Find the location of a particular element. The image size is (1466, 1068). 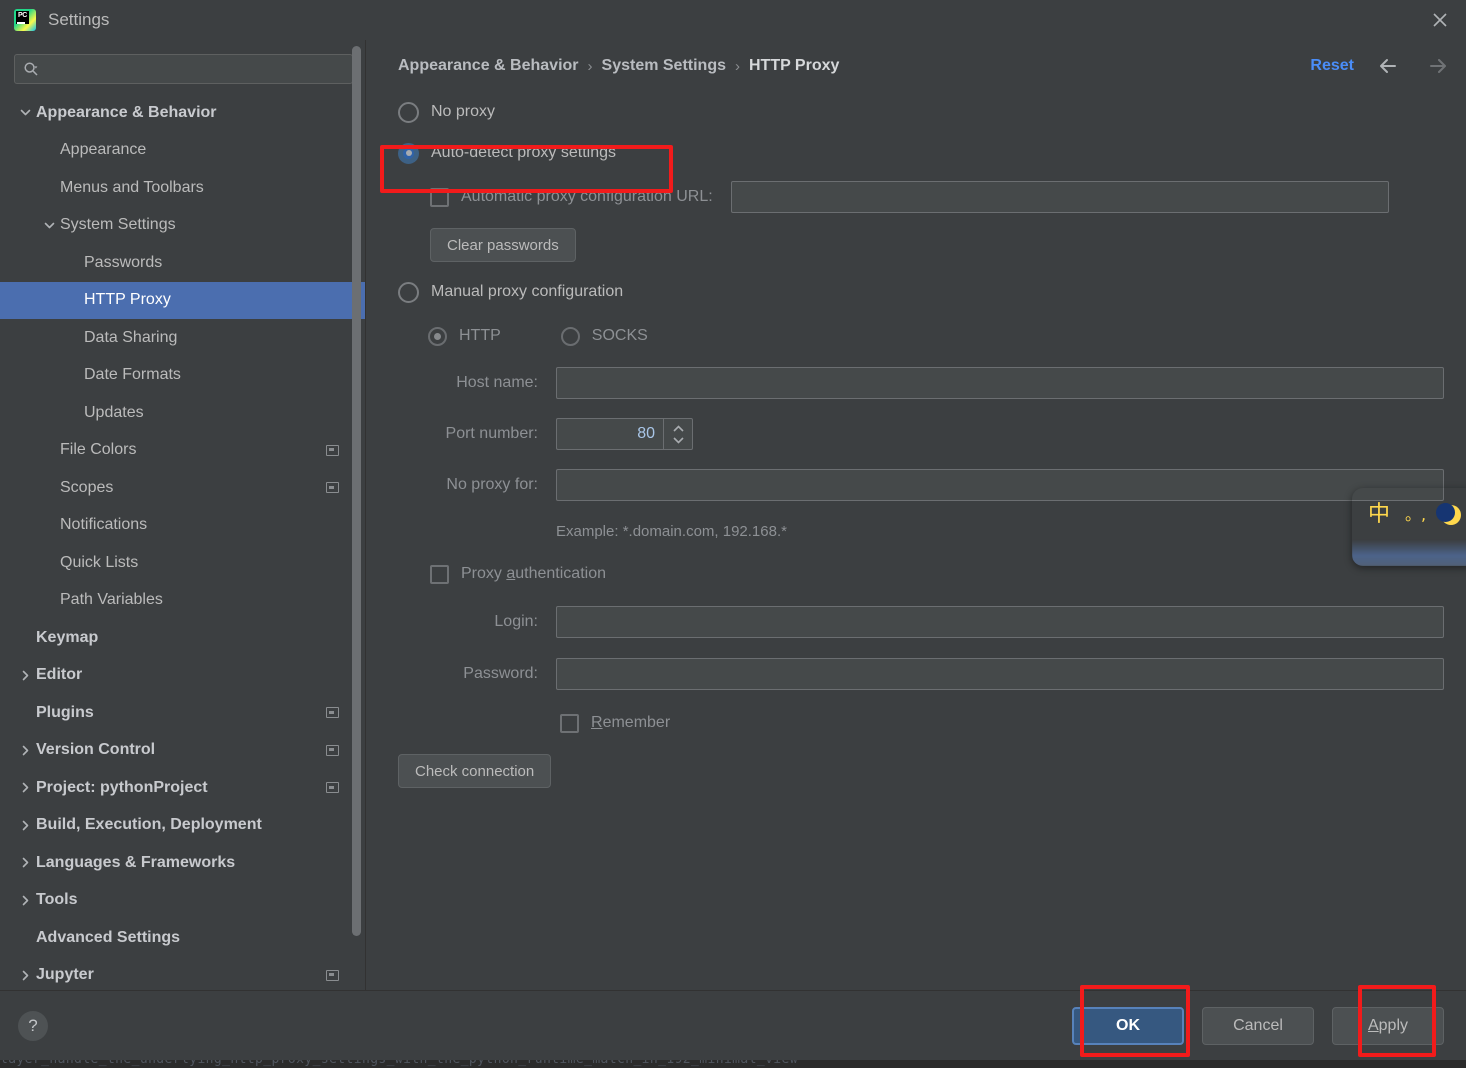

sidebar-item-http-proxy: HTTP Proxy is located at coordinates (182, 300).